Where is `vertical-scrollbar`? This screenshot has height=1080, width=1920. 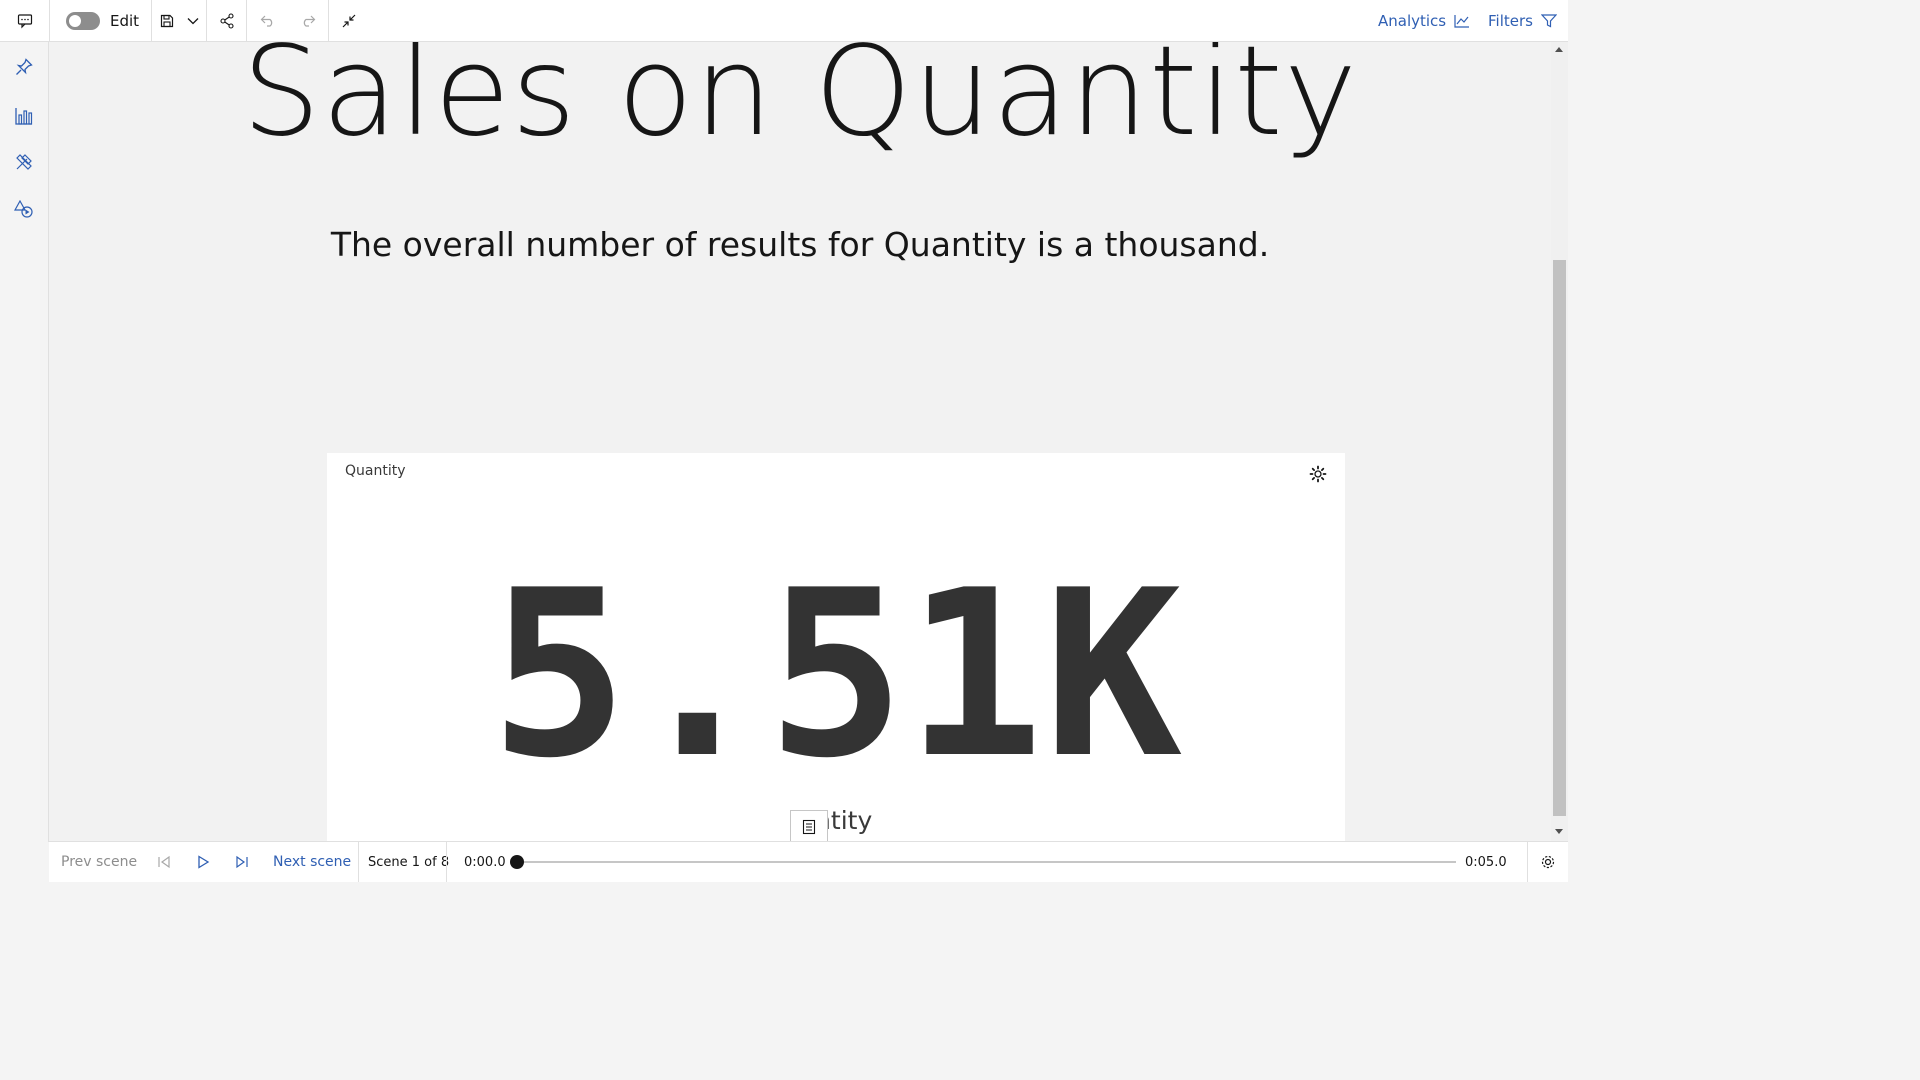 vertical-scrollbar is located at coordinates (1559, 442).